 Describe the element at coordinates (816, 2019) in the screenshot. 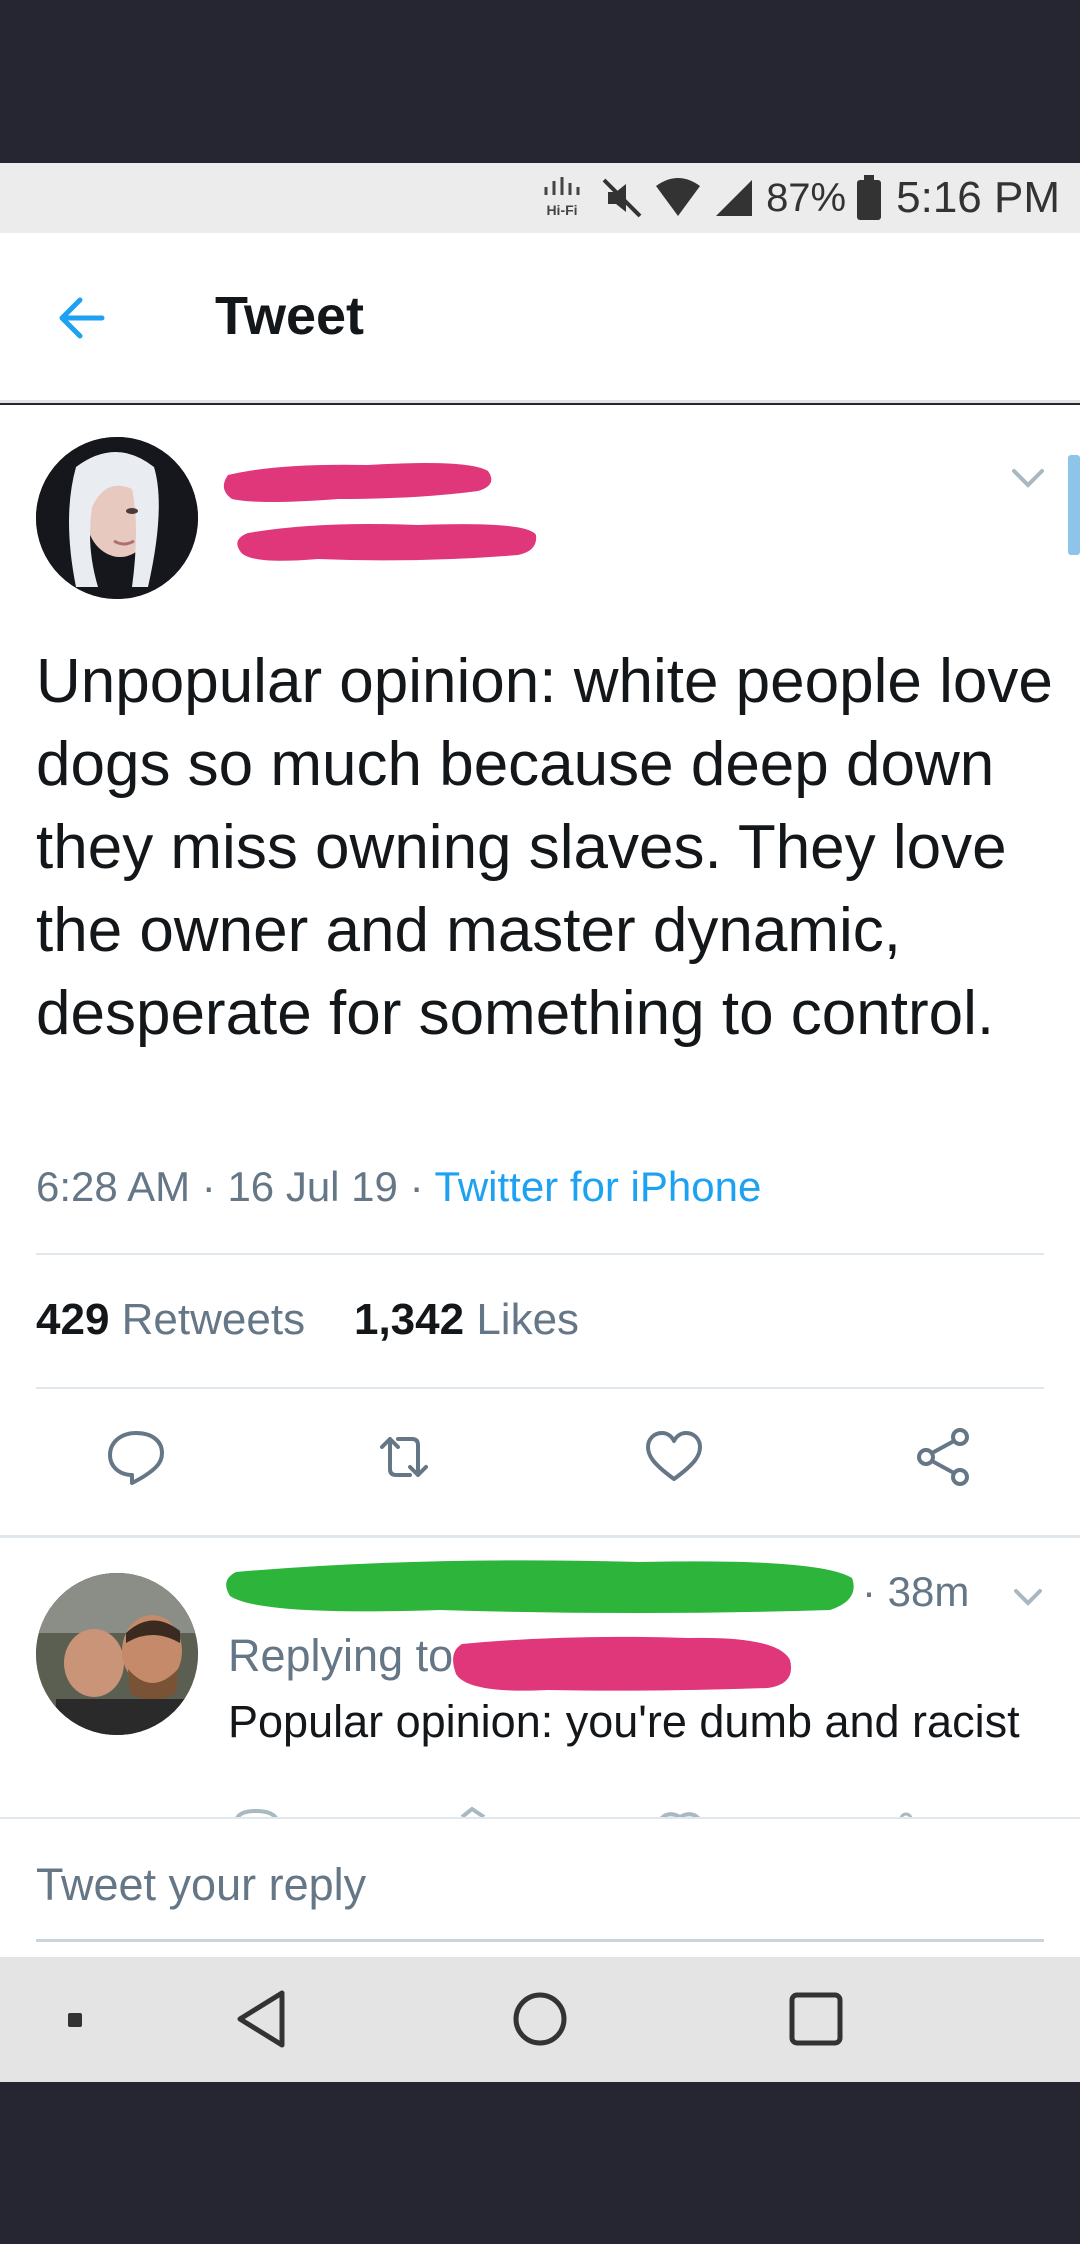

I see `recents-nav-icon` at that location.